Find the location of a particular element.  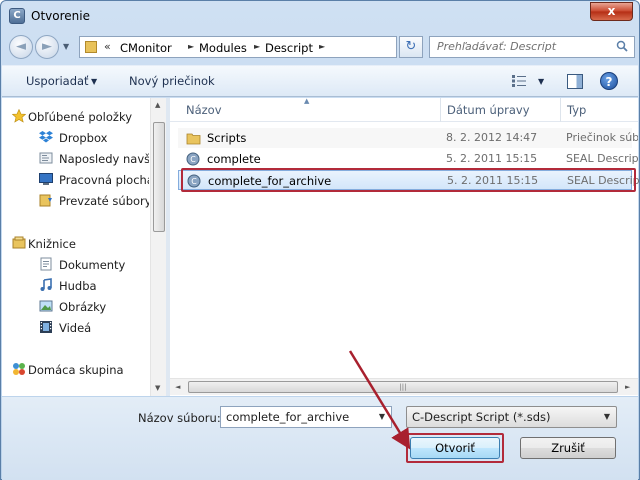

horizontal-scroll-thumb: ||| is located at coordinates (403, 387).